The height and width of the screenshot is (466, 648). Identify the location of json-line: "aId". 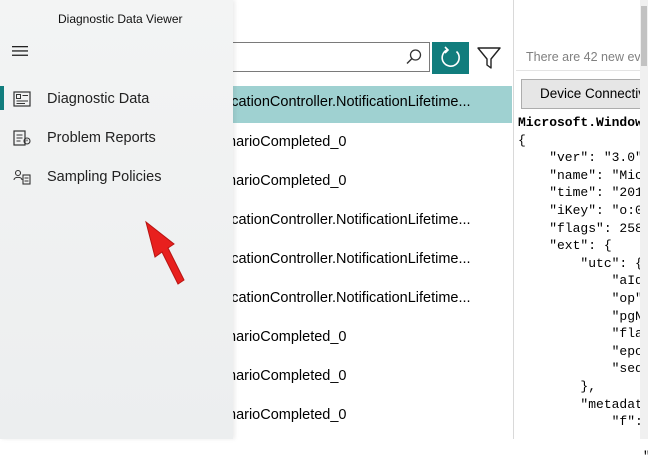
(583, 281).